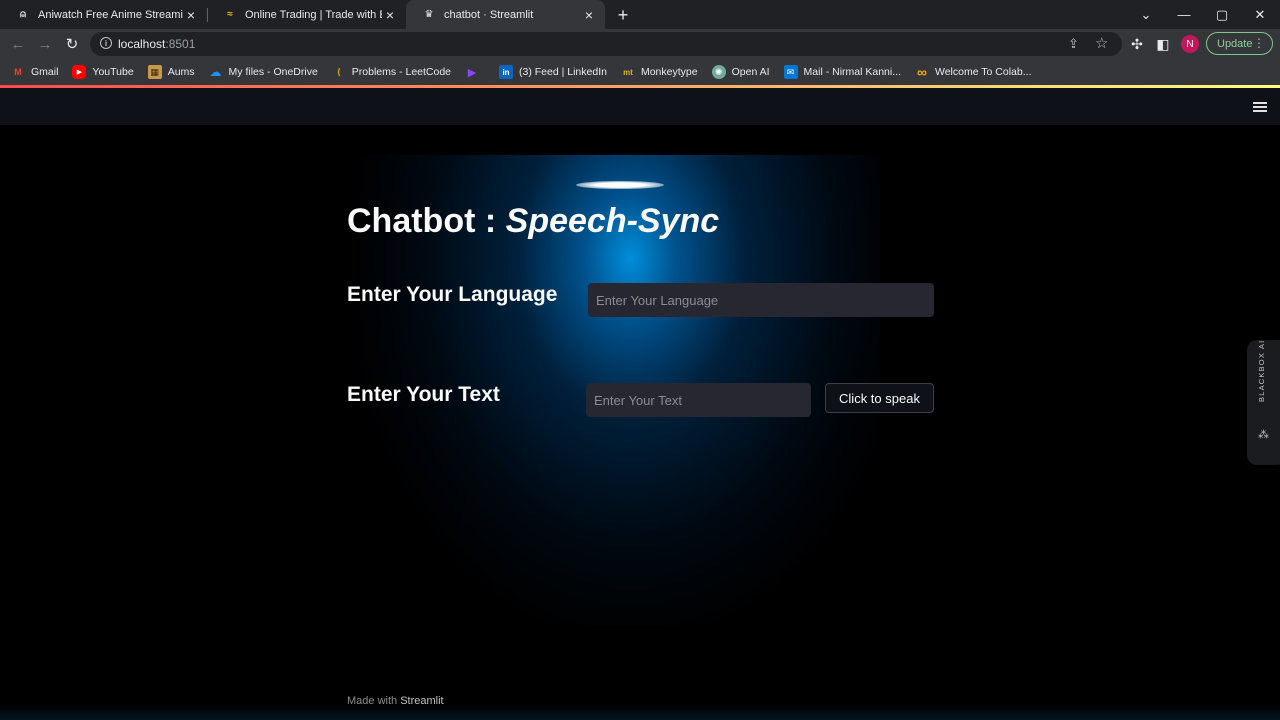  Describe the element at coordinates (1184, 14) in the screenshot. I see `minimize-icon: —` at that location.